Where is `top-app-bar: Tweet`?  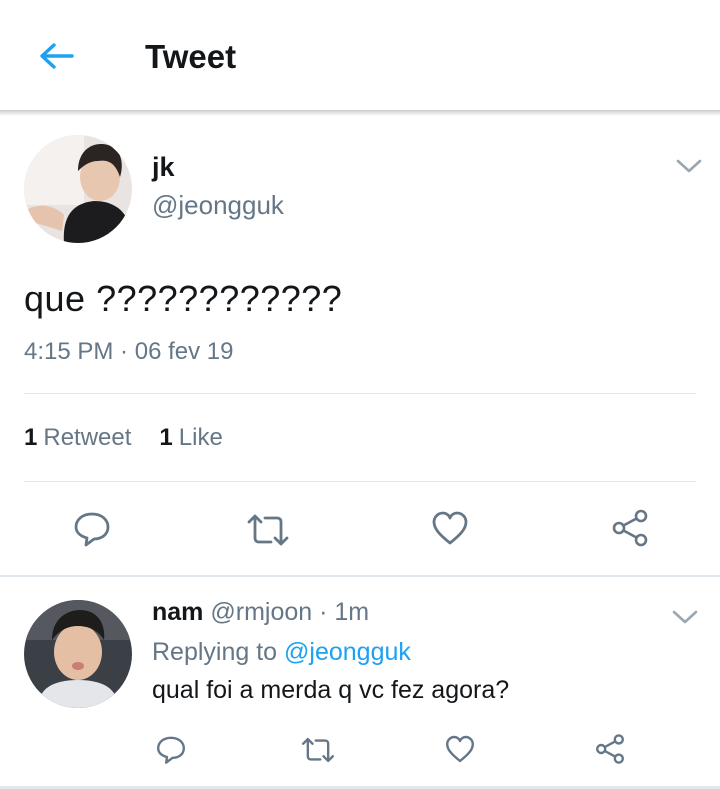 top-app-bar: Tweet is located at coordinates (360, 56).